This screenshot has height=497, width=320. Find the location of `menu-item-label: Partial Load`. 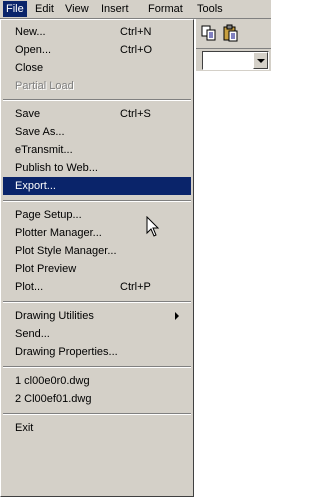

menu-item-label: Partial Load is located at coordinates (44, 86).